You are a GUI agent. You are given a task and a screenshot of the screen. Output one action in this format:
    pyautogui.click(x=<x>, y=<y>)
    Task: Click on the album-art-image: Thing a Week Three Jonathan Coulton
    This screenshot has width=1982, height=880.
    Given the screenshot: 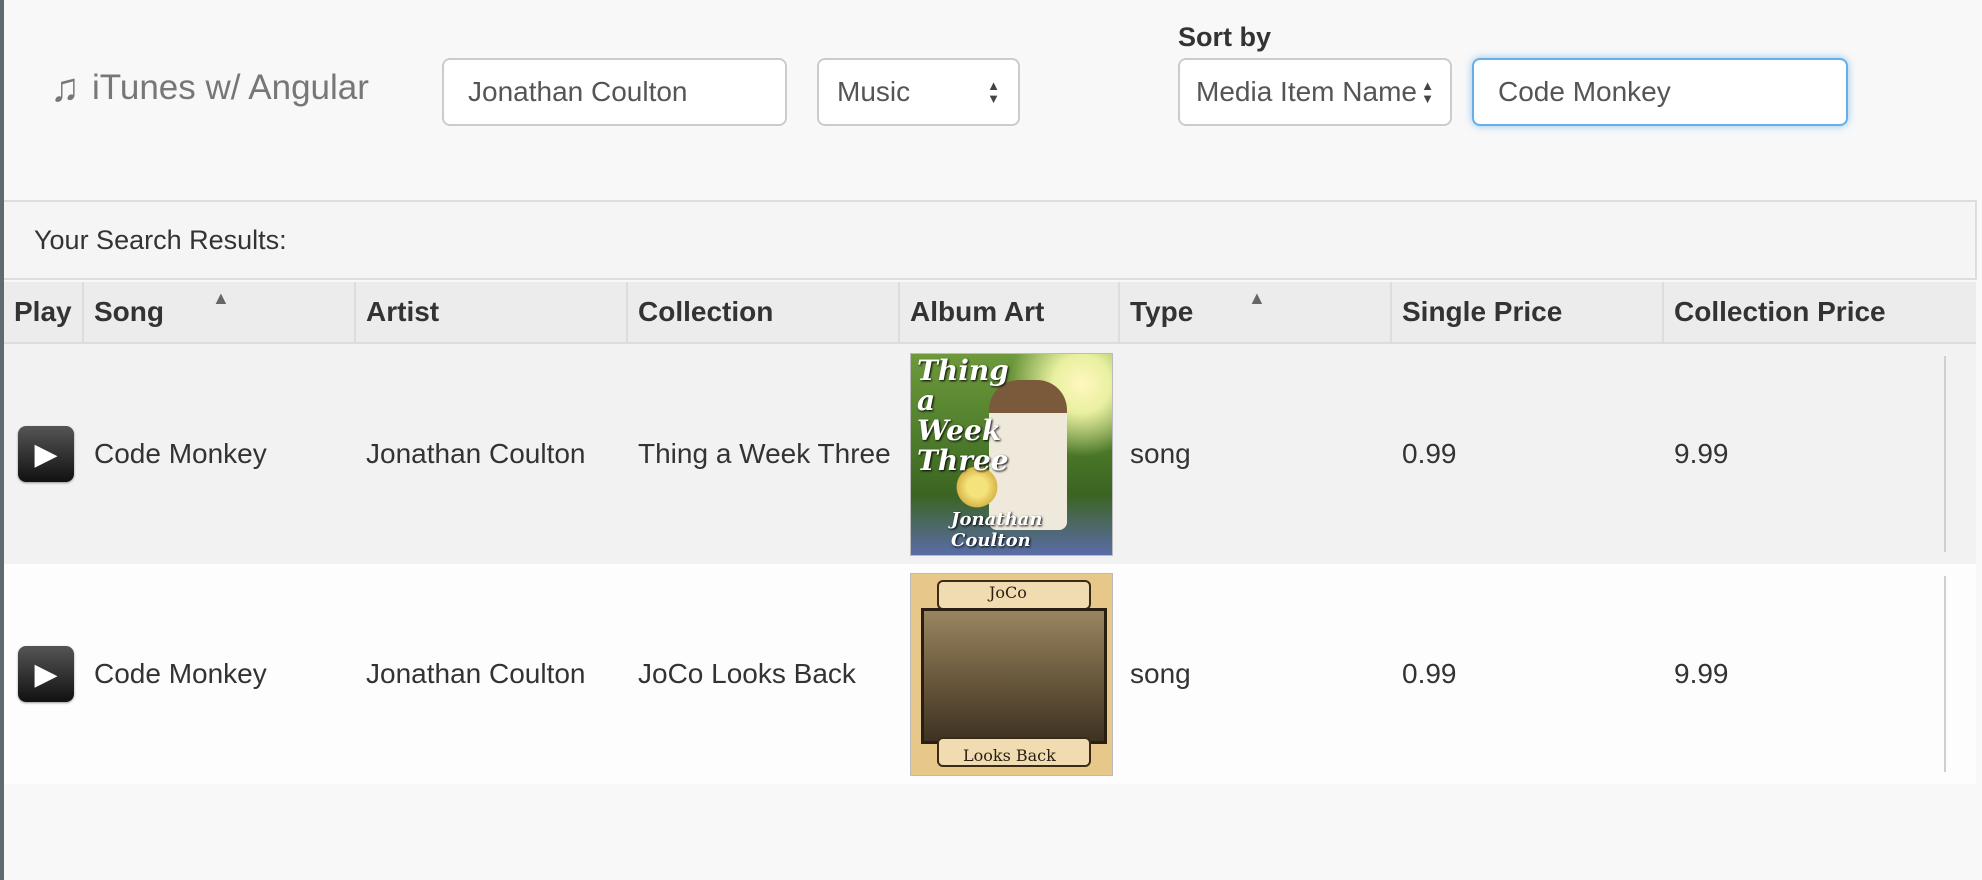 What is the action you would take?
    pyautogui.click(x=1011, y=454)
    